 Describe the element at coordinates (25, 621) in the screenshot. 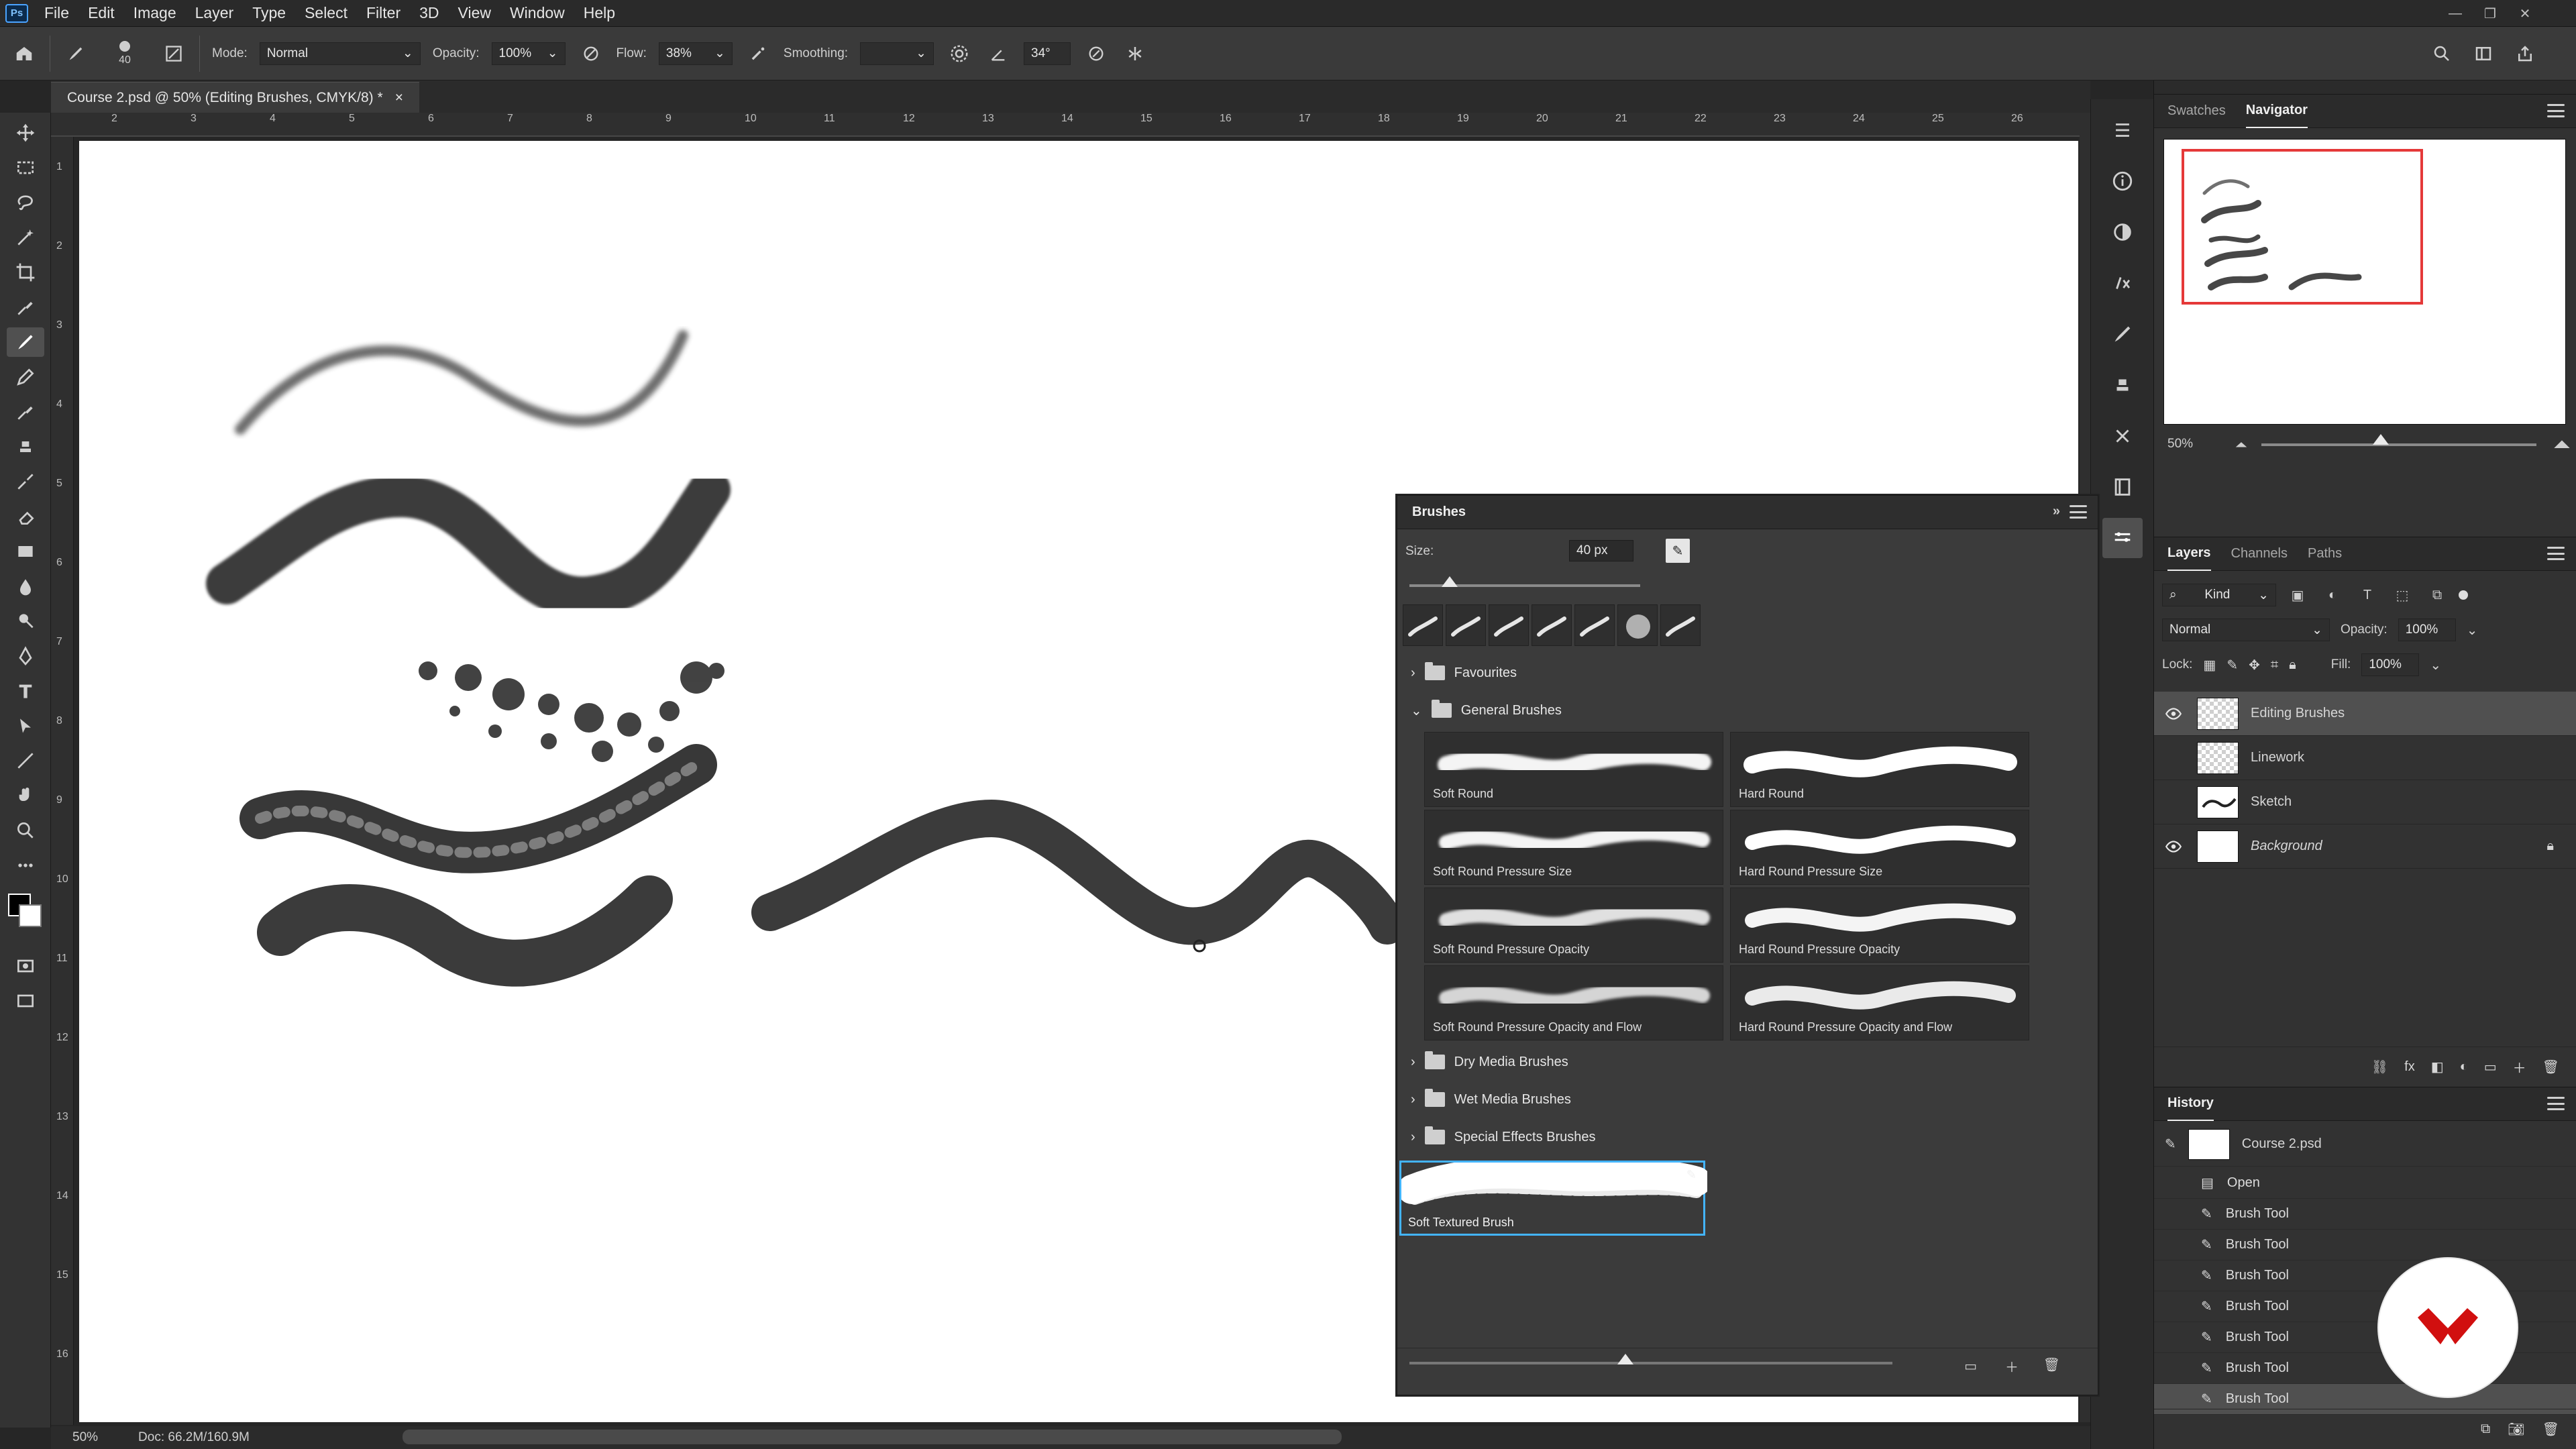

I see `dodge-tool-icon` at that location.